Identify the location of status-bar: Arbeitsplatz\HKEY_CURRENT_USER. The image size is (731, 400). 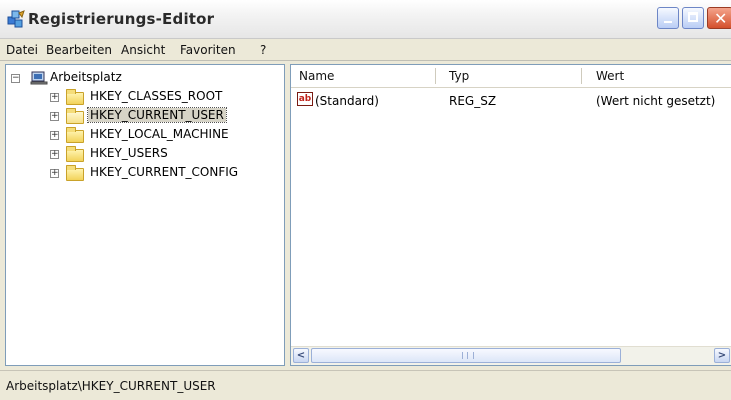
(365, 385).